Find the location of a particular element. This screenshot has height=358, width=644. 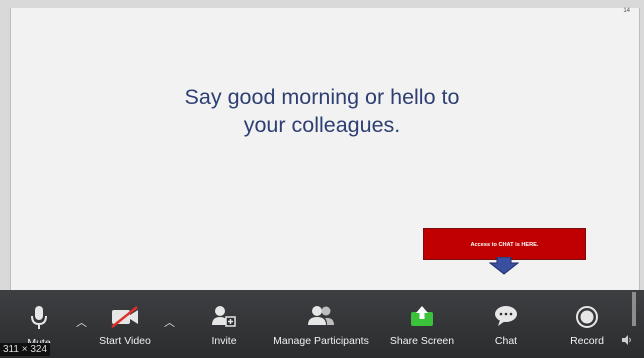

record-button: Record is located at coordinates (587, 324).